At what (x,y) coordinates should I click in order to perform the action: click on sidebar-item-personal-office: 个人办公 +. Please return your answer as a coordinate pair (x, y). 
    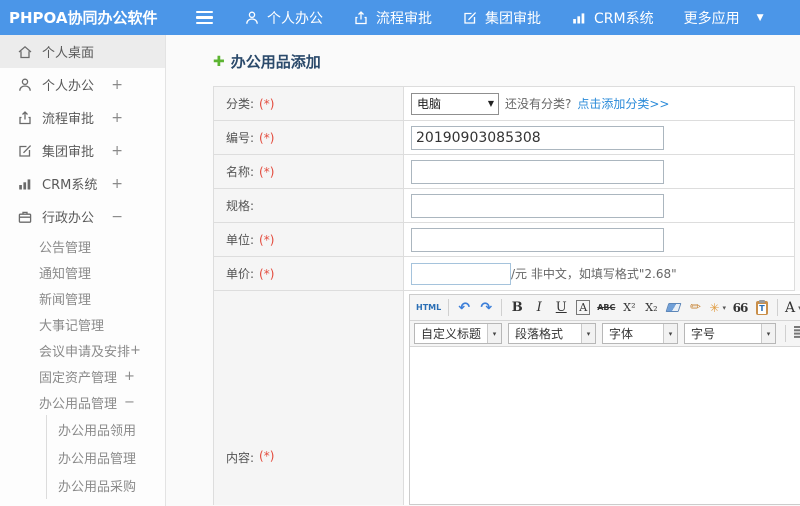
    Looking at the image, I should click on (82, 84).